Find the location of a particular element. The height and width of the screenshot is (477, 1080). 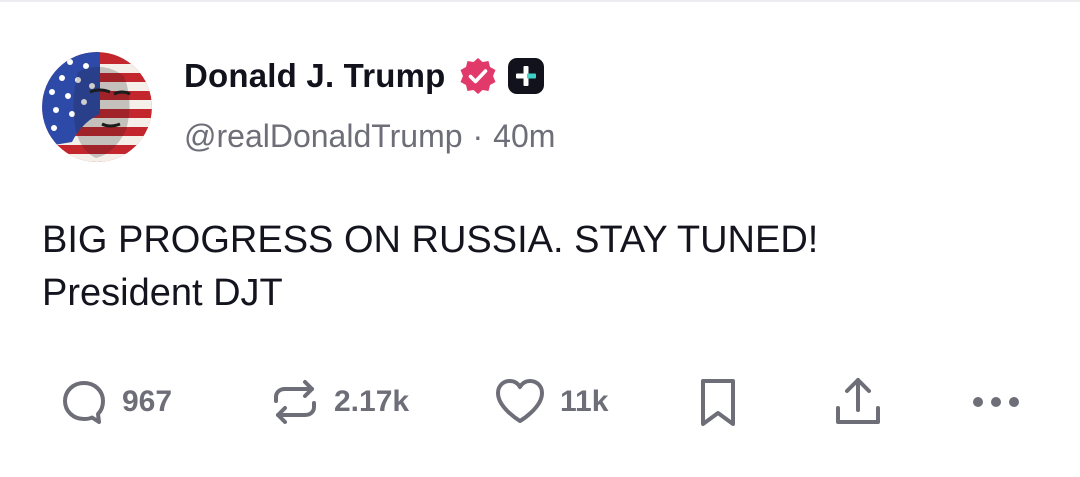

author-handle: @realDonaldTrump is located at coordinates (323, 136).